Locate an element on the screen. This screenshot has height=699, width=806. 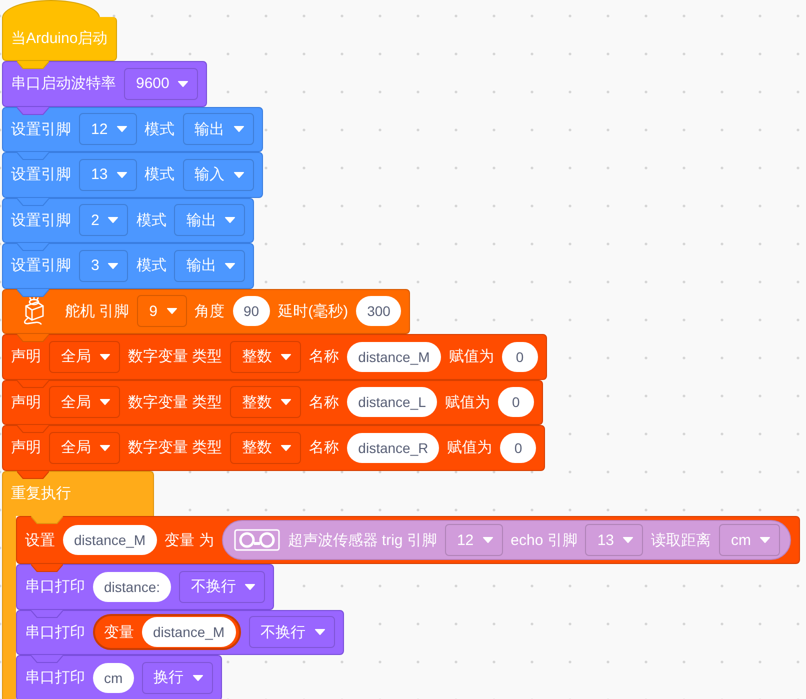
ultrasonic-sensor-icon is located at coordinates (257, 540).